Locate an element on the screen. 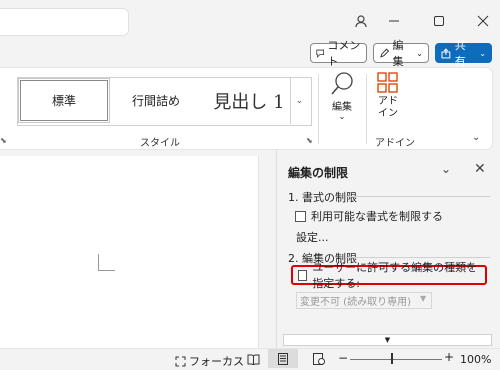 Image resolution: width=500 pixels, height=370 pixels. style-normal: 標準 is located at coordinates (64, 100).